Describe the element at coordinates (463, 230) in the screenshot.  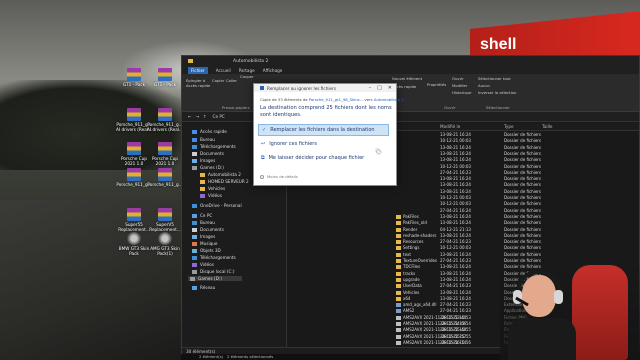
I see `file-row: Render 04-12-21 21:13 Dossier de fichiers` at that location.